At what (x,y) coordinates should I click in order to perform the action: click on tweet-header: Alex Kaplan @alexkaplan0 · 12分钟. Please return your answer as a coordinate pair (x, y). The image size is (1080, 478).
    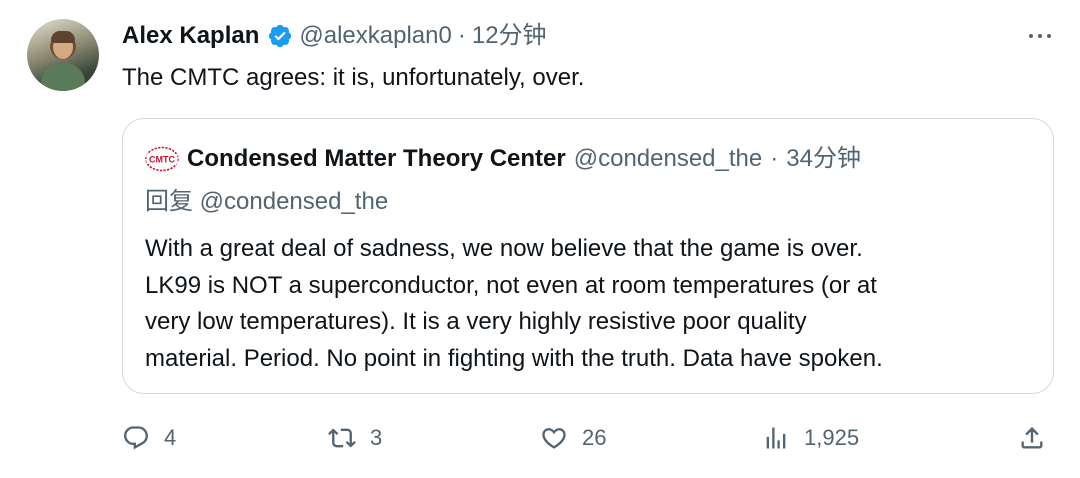
    Looking at the image, I should click on (334, 36).